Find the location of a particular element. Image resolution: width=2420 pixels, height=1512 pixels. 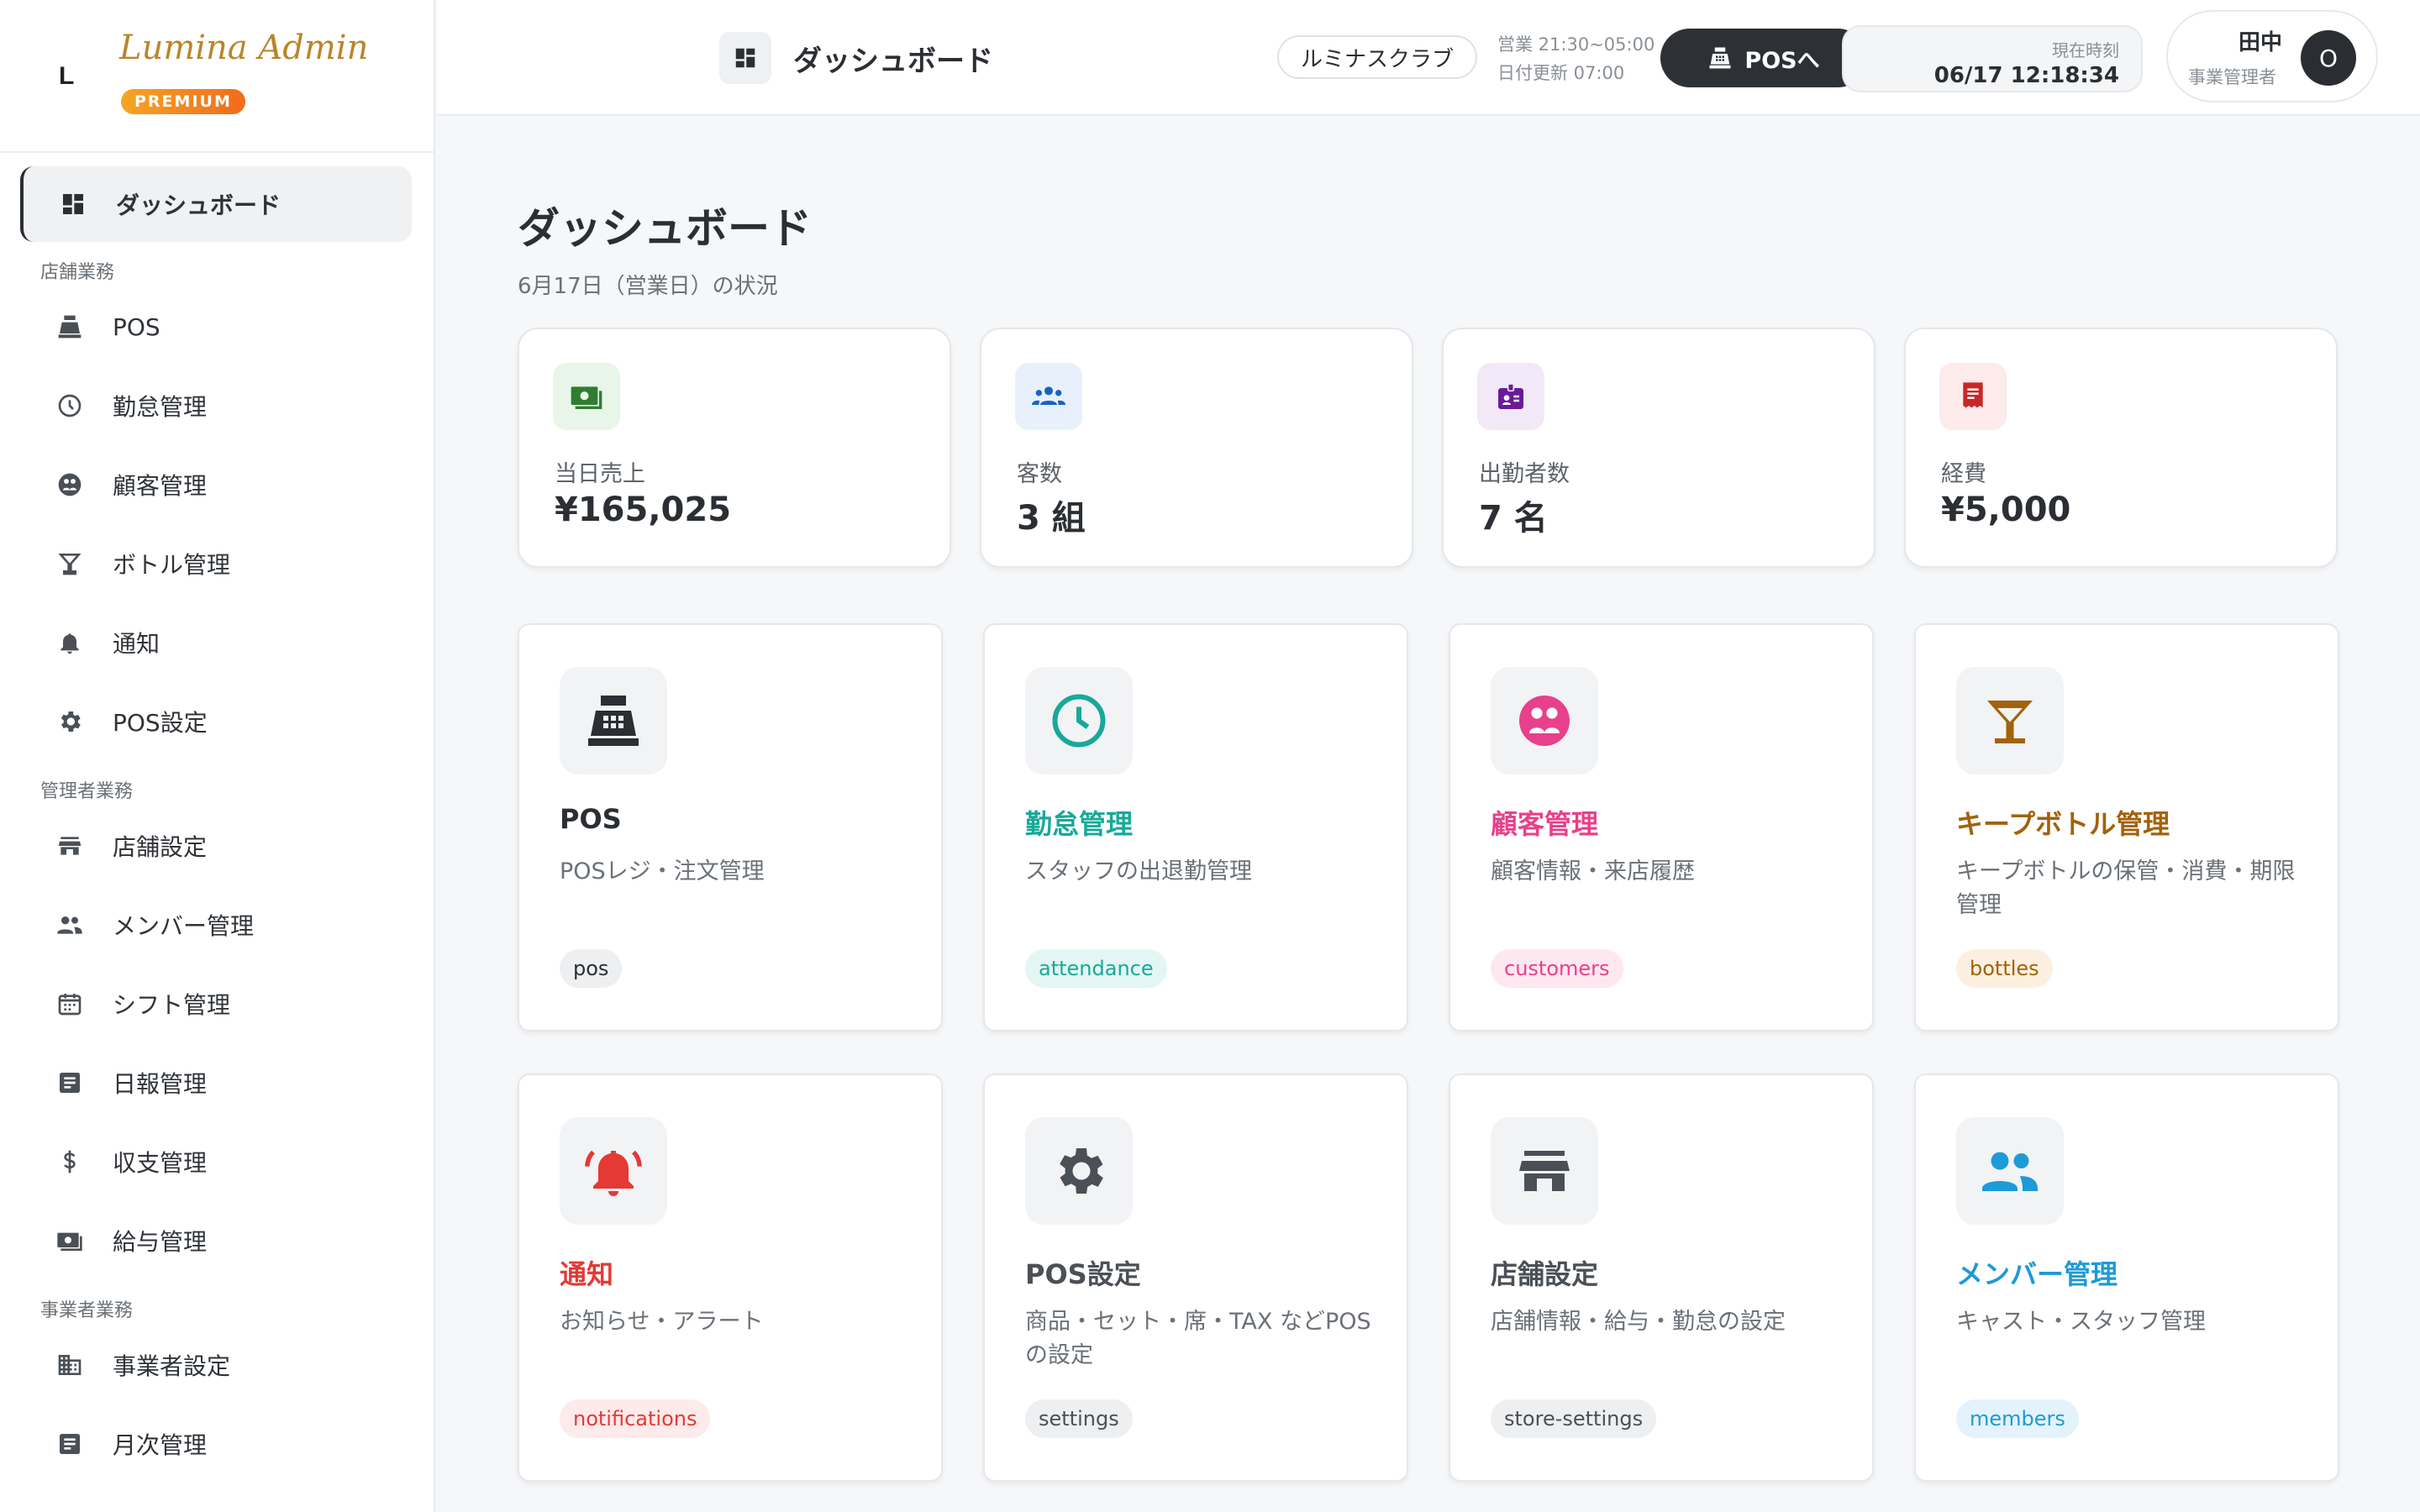

sidebar-item-monthly: 月次管理 is located at coordinates (217, 1443).